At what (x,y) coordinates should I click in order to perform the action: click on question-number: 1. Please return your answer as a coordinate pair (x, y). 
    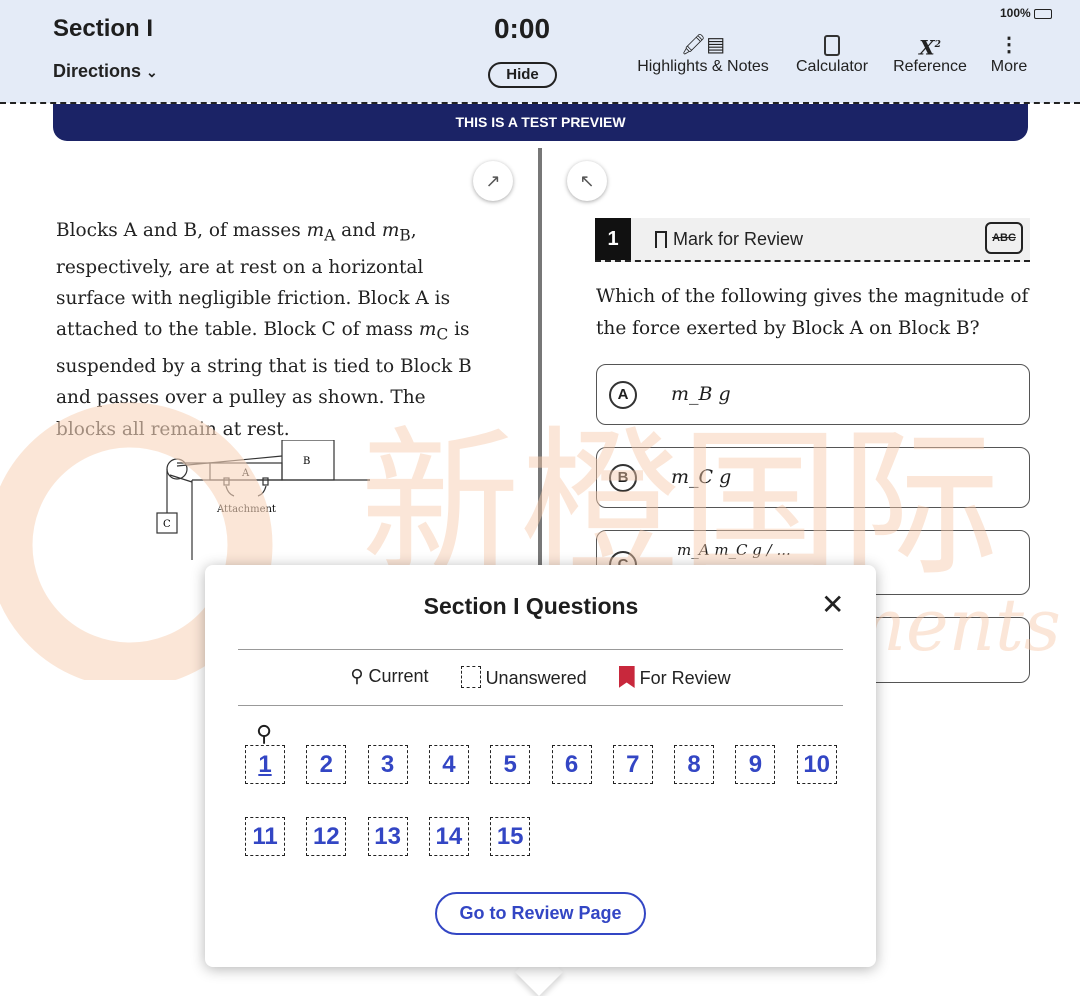
    Looking at the image, I should click on (613, 239).